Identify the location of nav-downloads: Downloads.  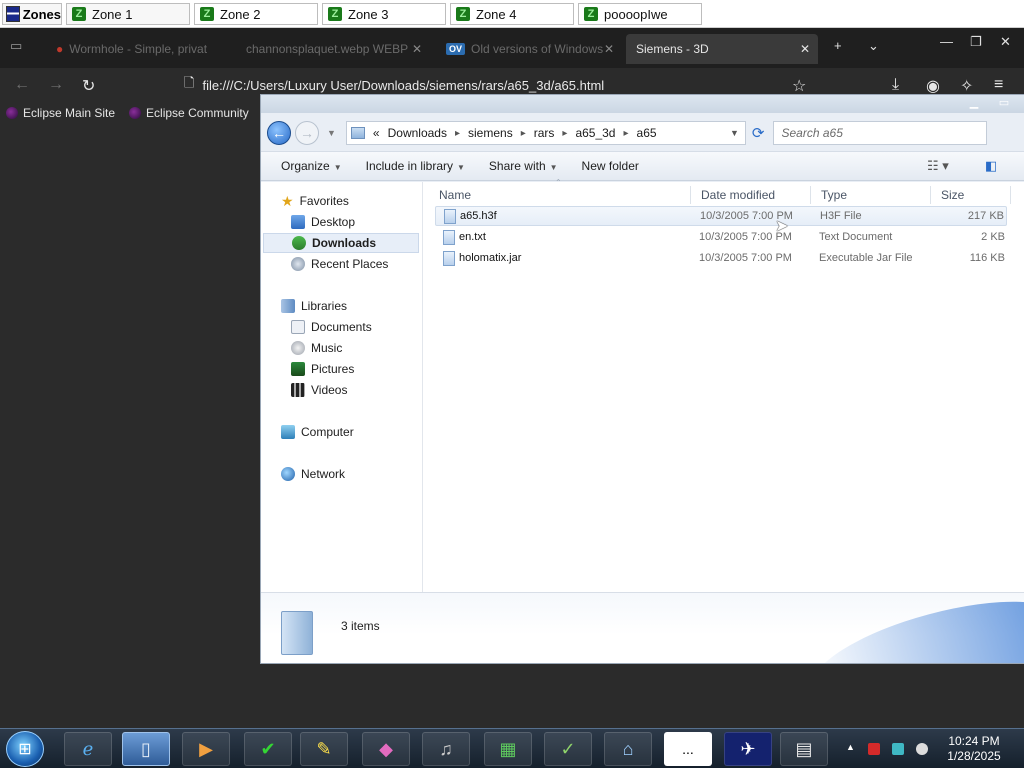
(341, 243).